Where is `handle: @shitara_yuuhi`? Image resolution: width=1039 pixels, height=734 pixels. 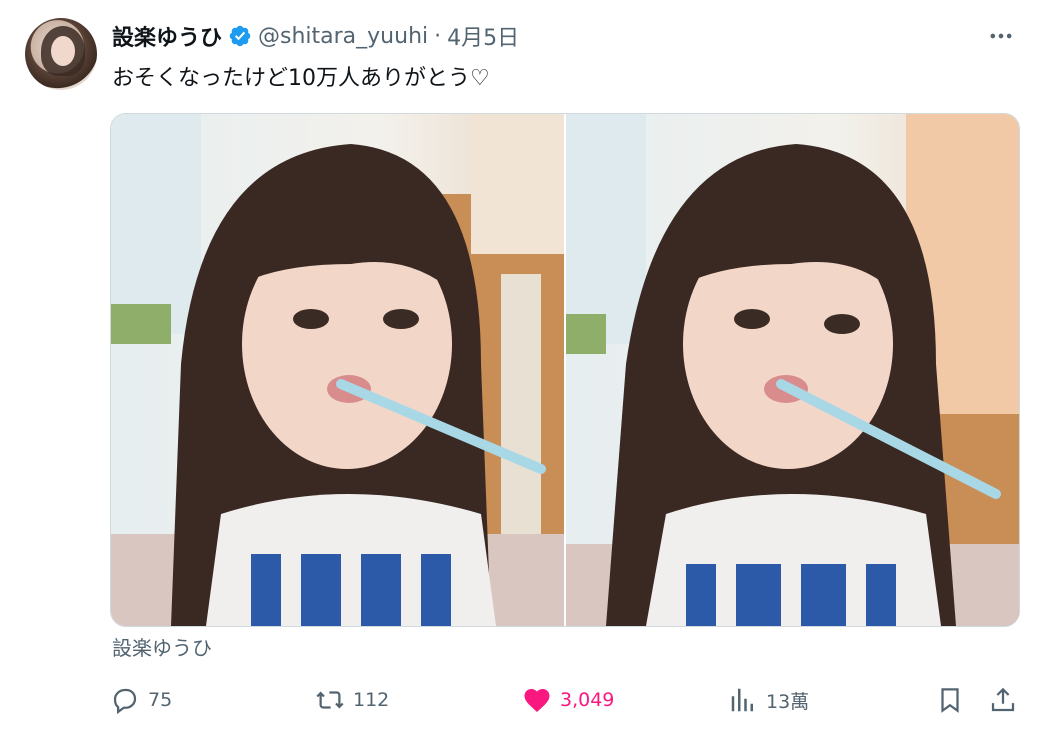 handle: @shitara_yuuhi is located at coordinates (343, 36).